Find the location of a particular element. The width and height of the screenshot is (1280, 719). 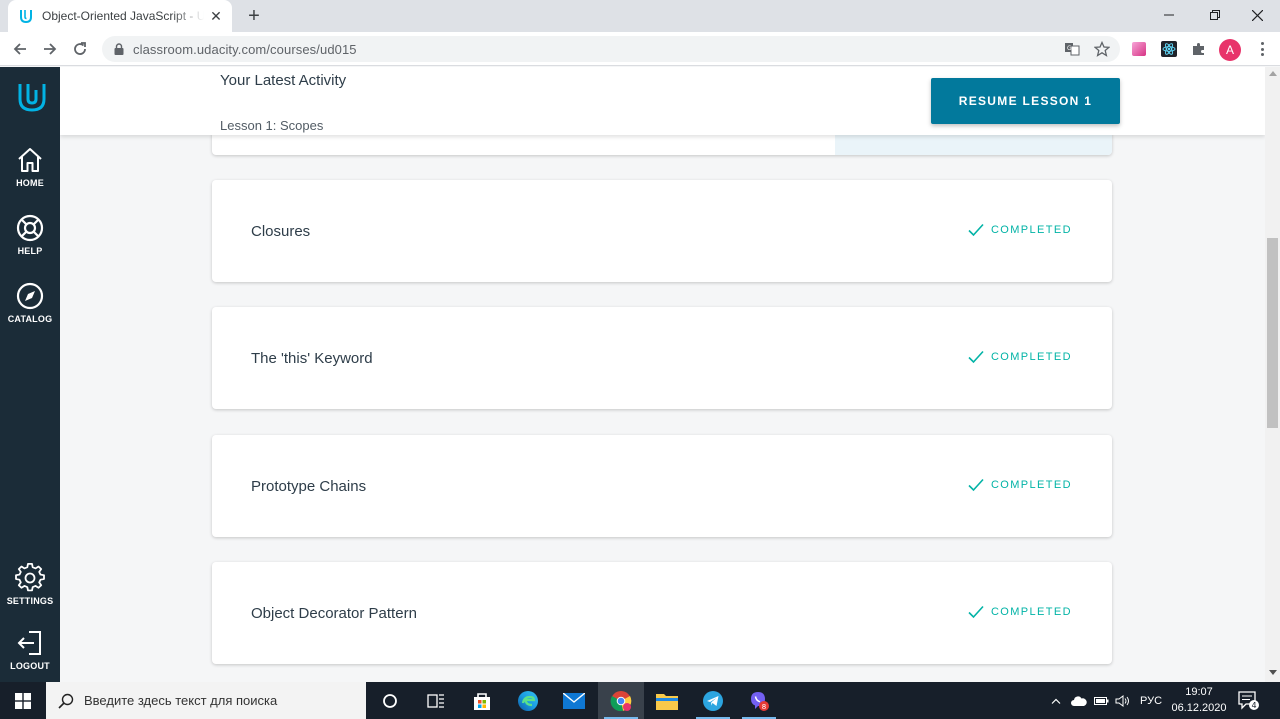

browser-menu-icon is located at coordinates (1262, 49).